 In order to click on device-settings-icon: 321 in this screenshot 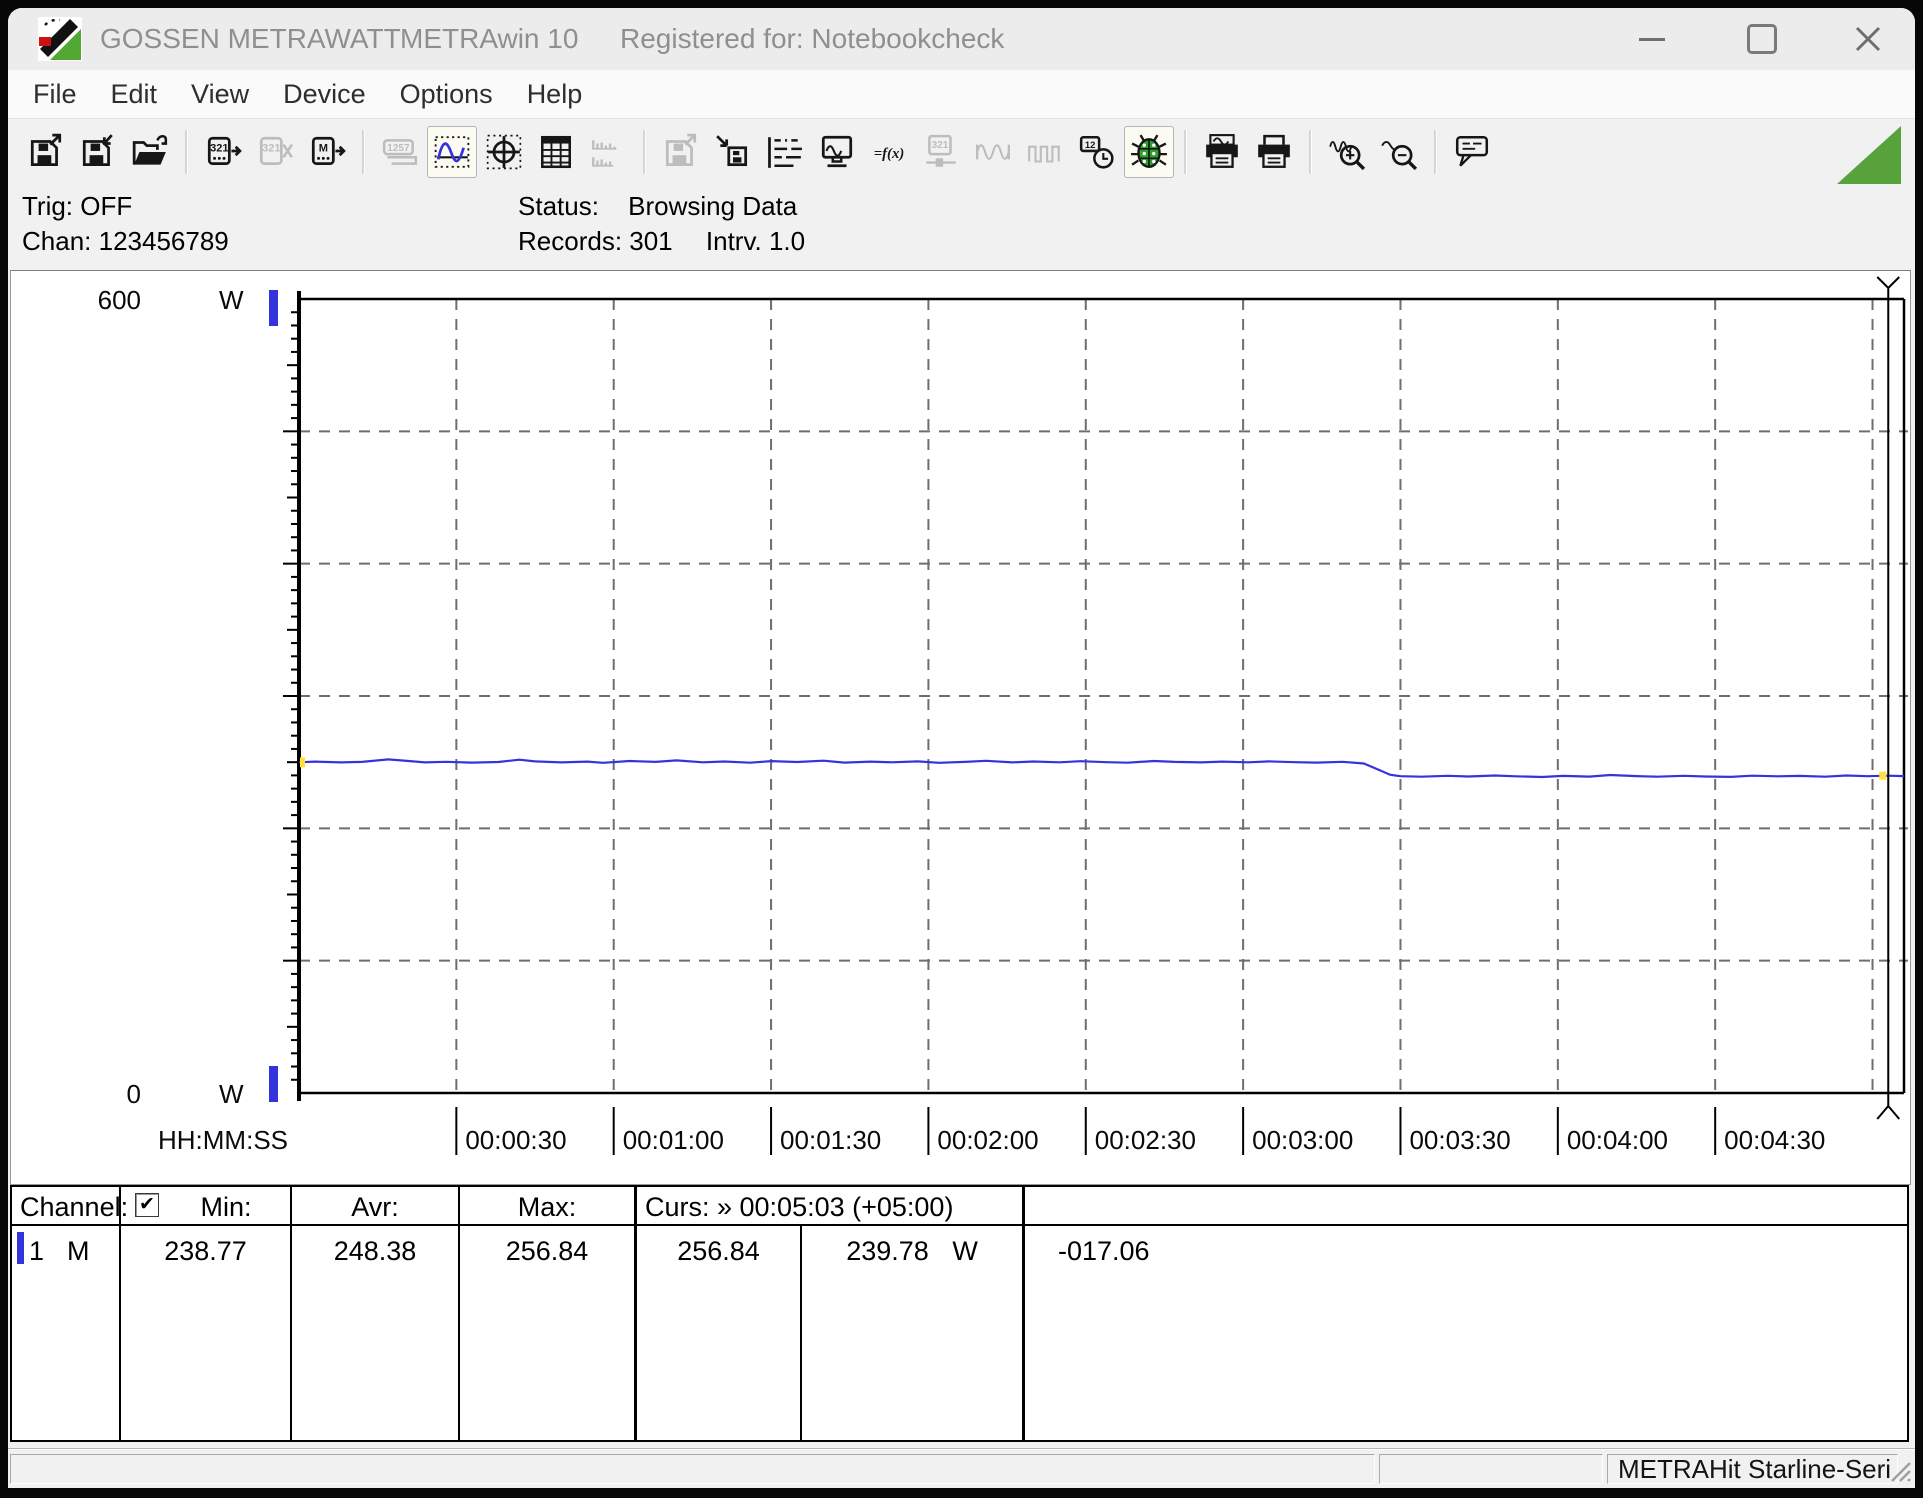, I will do `click(941, 150)`.